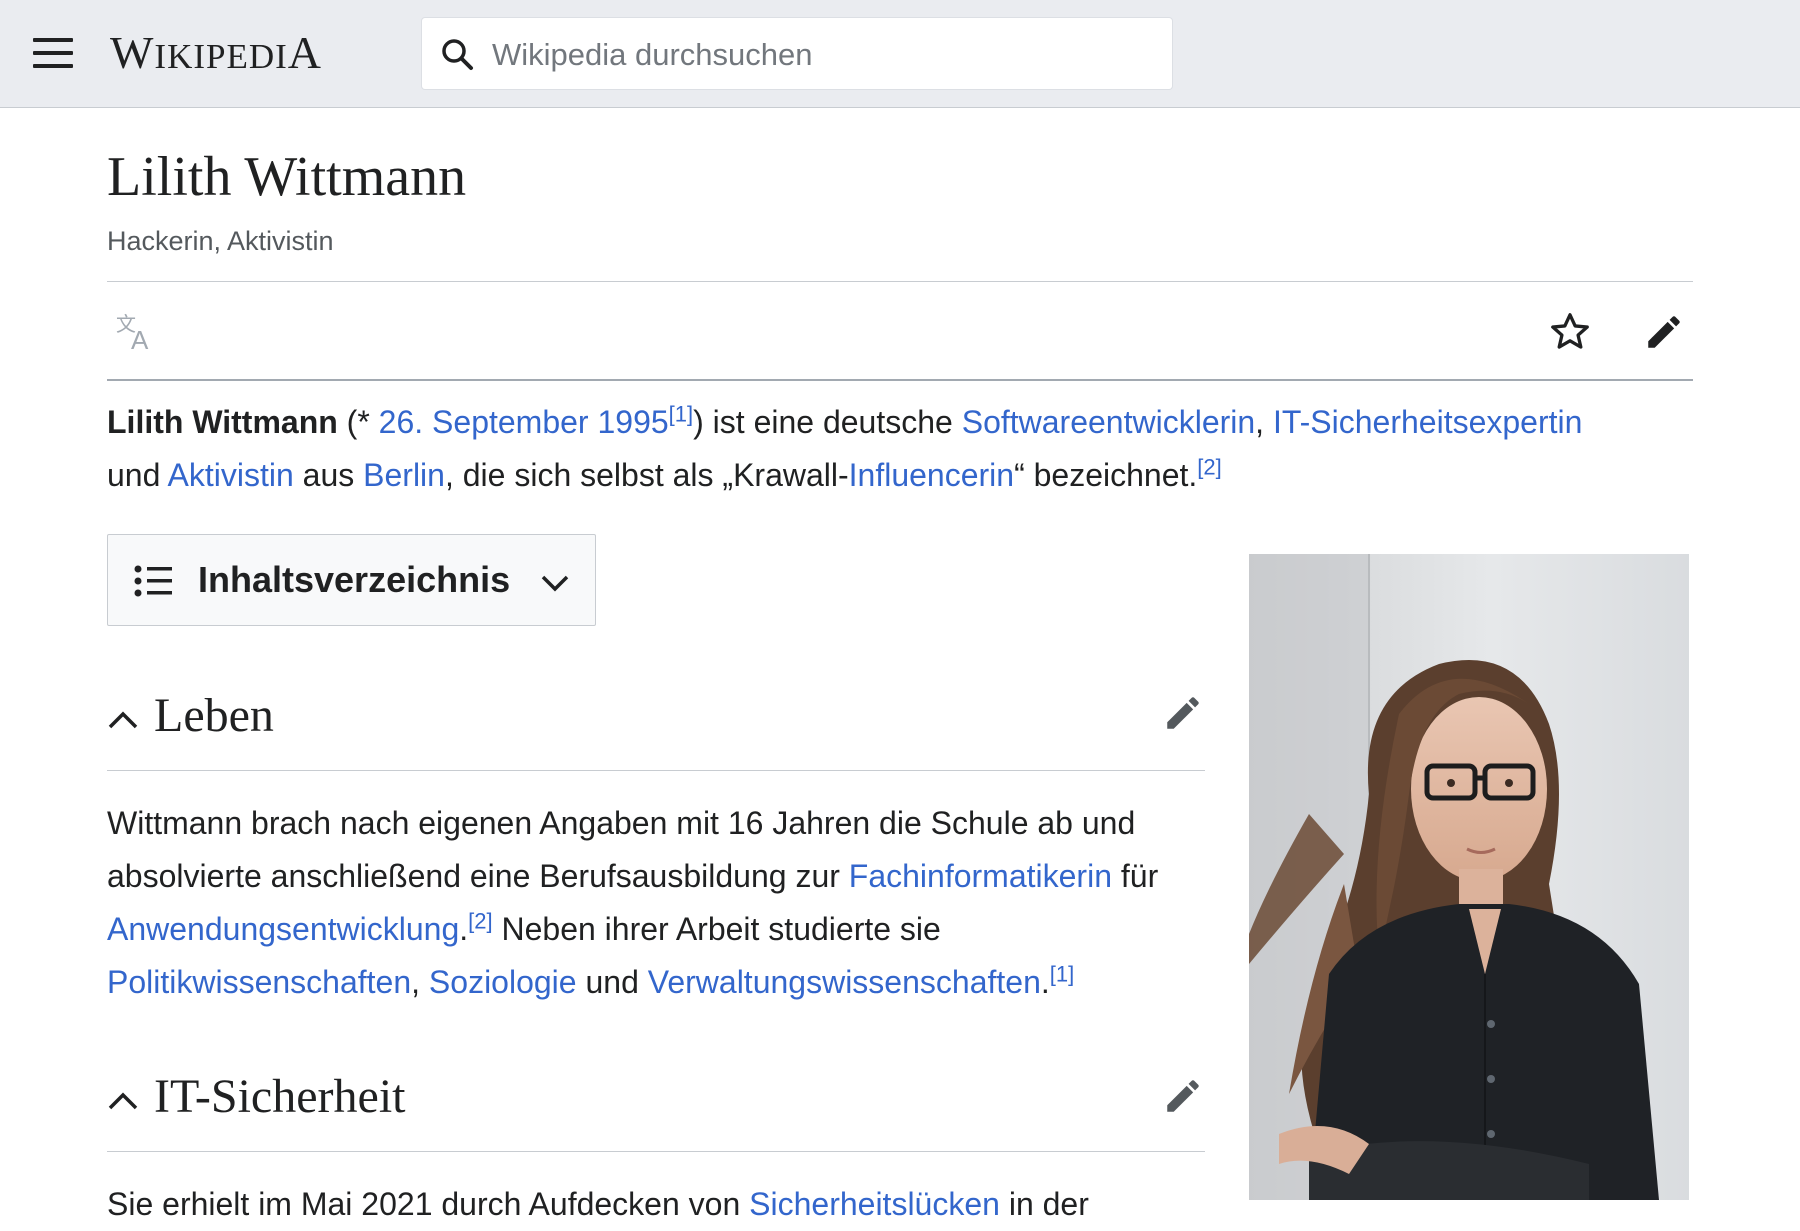 The height and width of the screenshot is (1231, 1800). Describe the element at coordinates (656, 738) in the screenshot. I see `section-header-leben: Leben` at that location.